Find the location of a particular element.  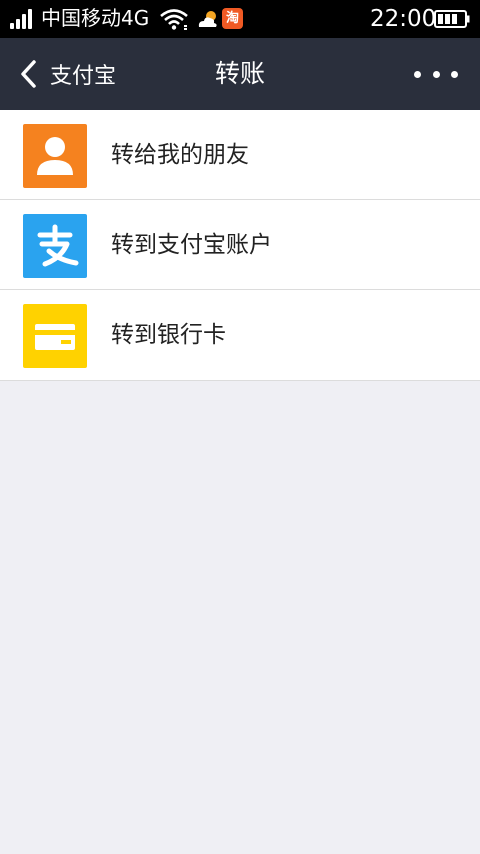

nav-bar: 支付宝 转账 is located at coordinates (240, 74).